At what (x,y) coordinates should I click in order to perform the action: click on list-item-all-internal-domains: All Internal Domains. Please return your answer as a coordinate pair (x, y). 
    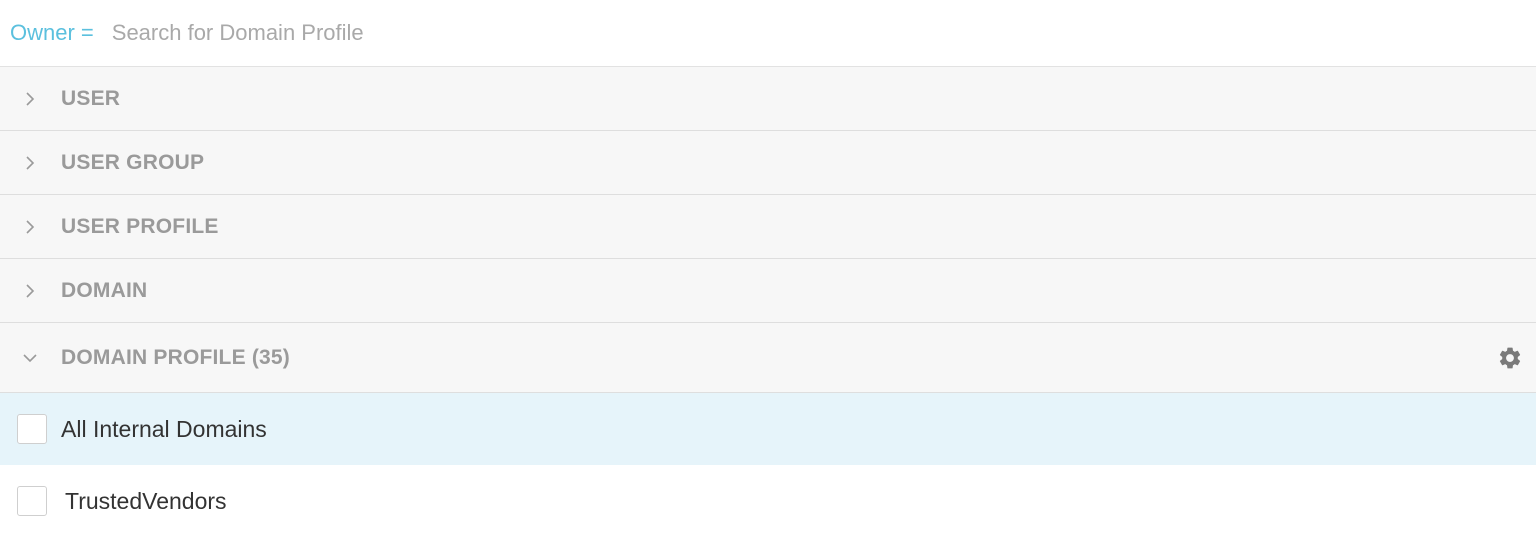
    Looking at the image, I should click on (768, 429).